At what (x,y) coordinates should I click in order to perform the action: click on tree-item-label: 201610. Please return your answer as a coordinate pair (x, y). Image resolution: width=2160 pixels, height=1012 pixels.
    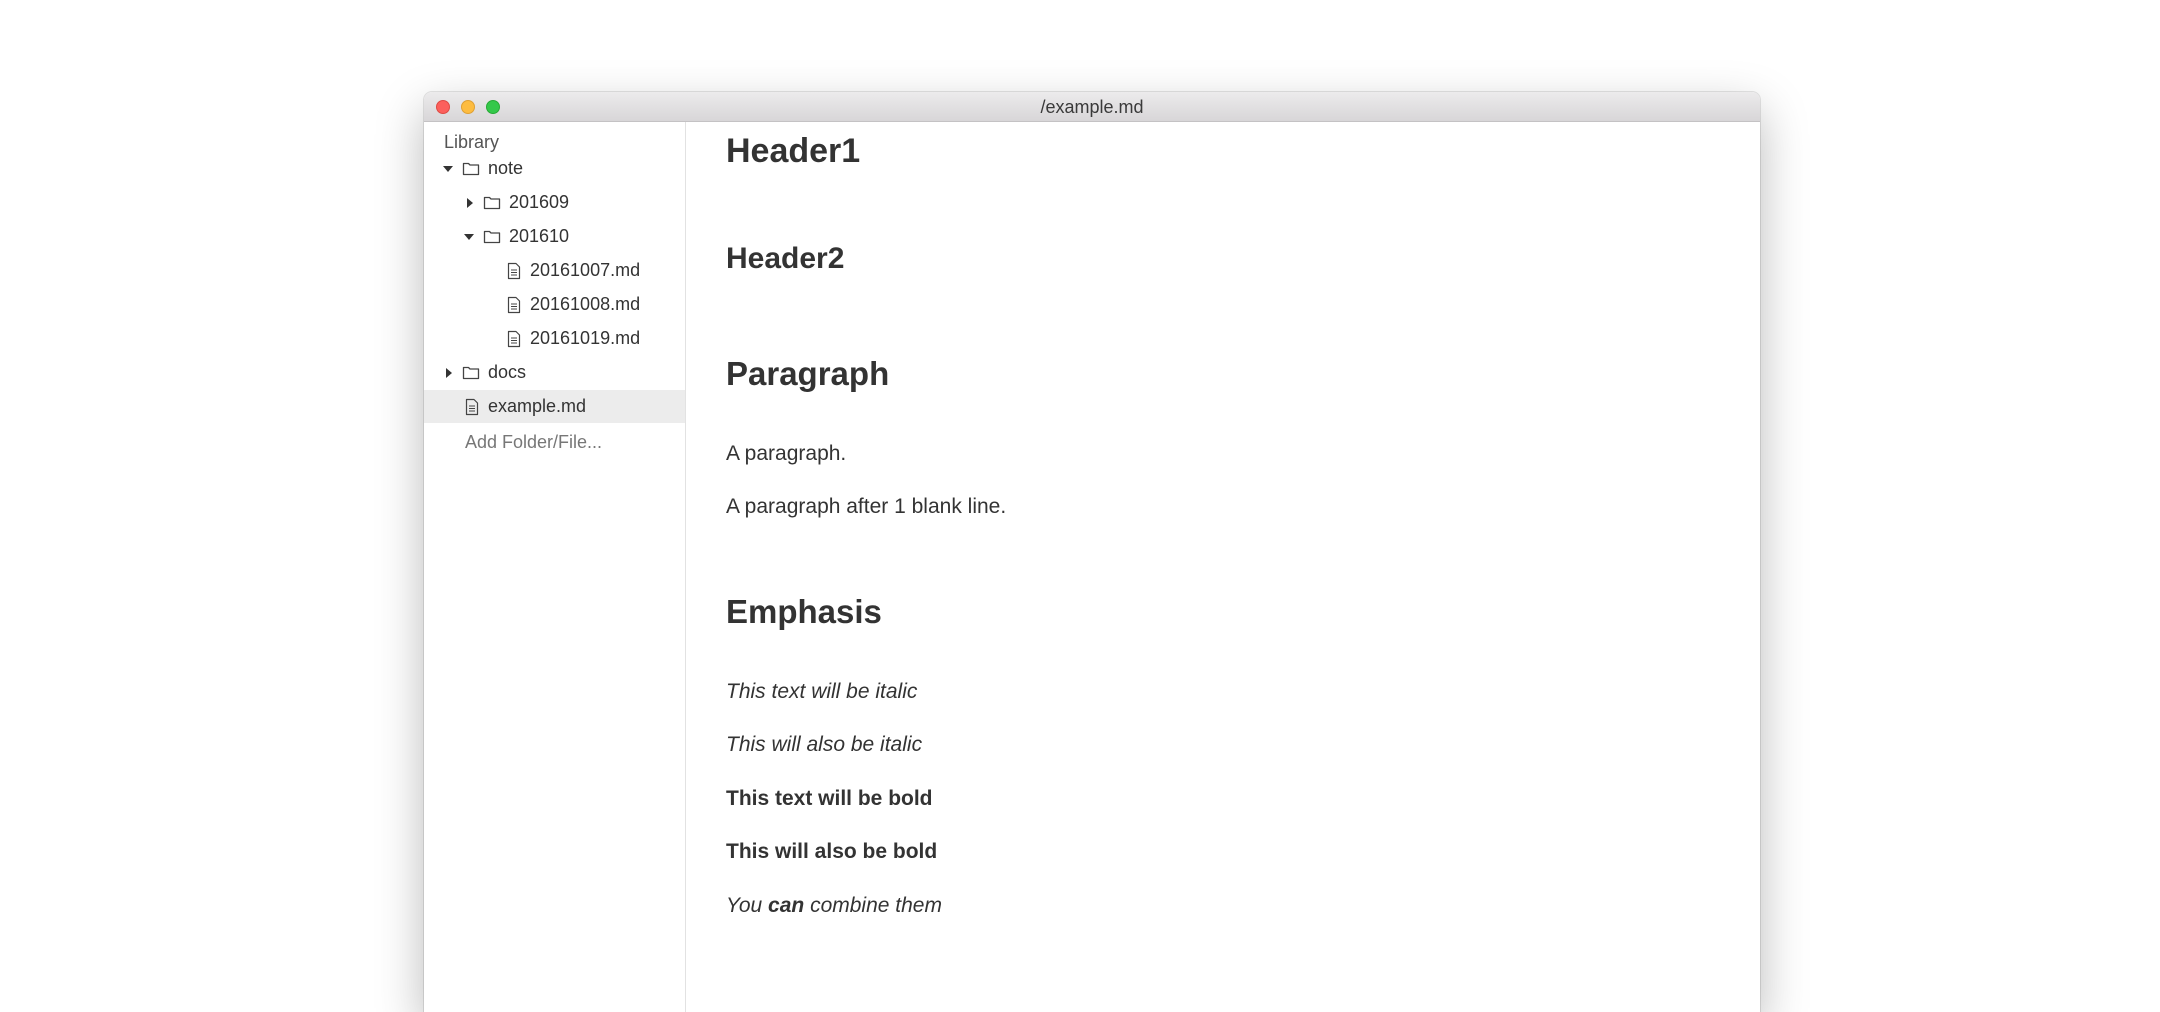
    Looking at the image, I should click on (539, 236).